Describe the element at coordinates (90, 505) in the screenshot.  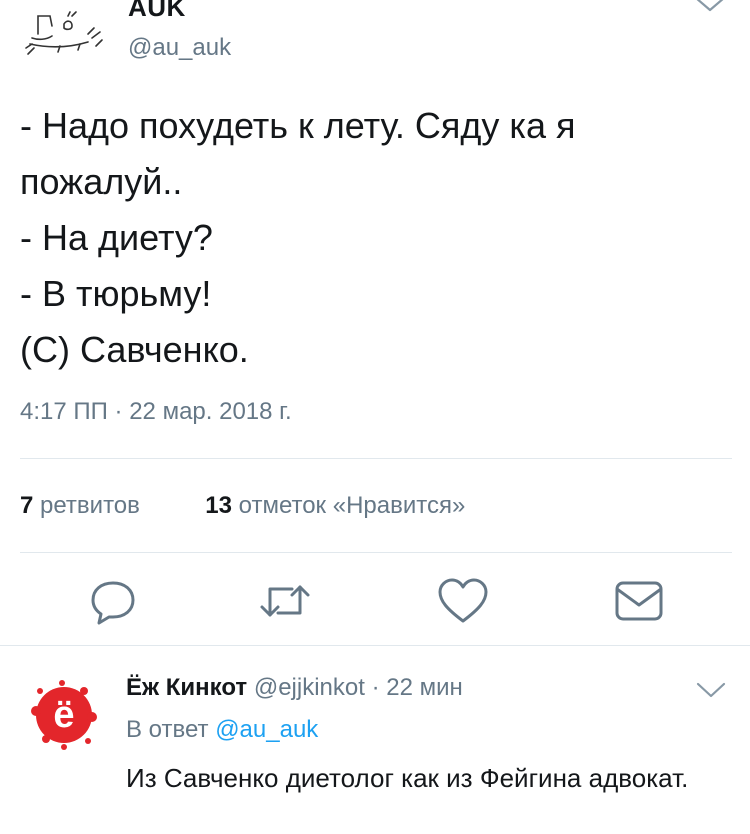
I see `retweets-label: ретвитов` at that location.